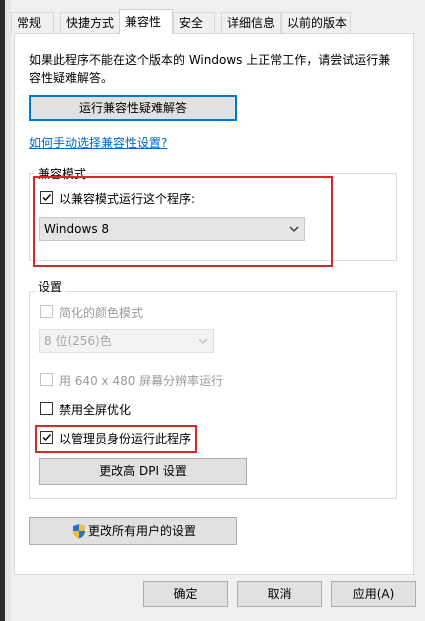 This screenshot has width=425, height=621. Describe the element at coordinates (98, 142) in the screenshot. I see `manual-settings-link: 如何手动选择兼容性设置?` at that location.